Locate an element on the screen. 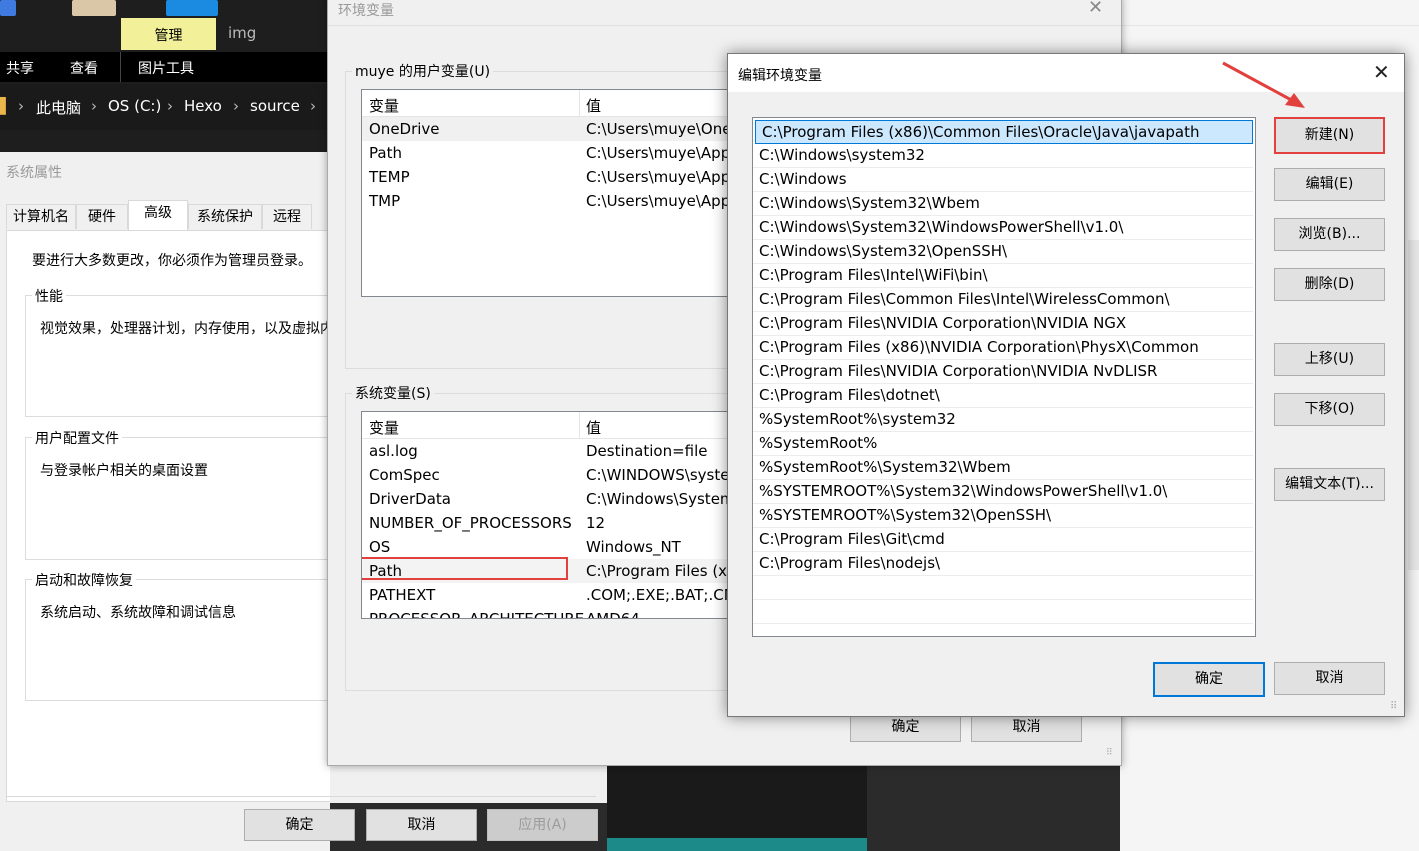 The width and height of the screenshot is (1419, 851). divider is located at coordinates (301, 793).